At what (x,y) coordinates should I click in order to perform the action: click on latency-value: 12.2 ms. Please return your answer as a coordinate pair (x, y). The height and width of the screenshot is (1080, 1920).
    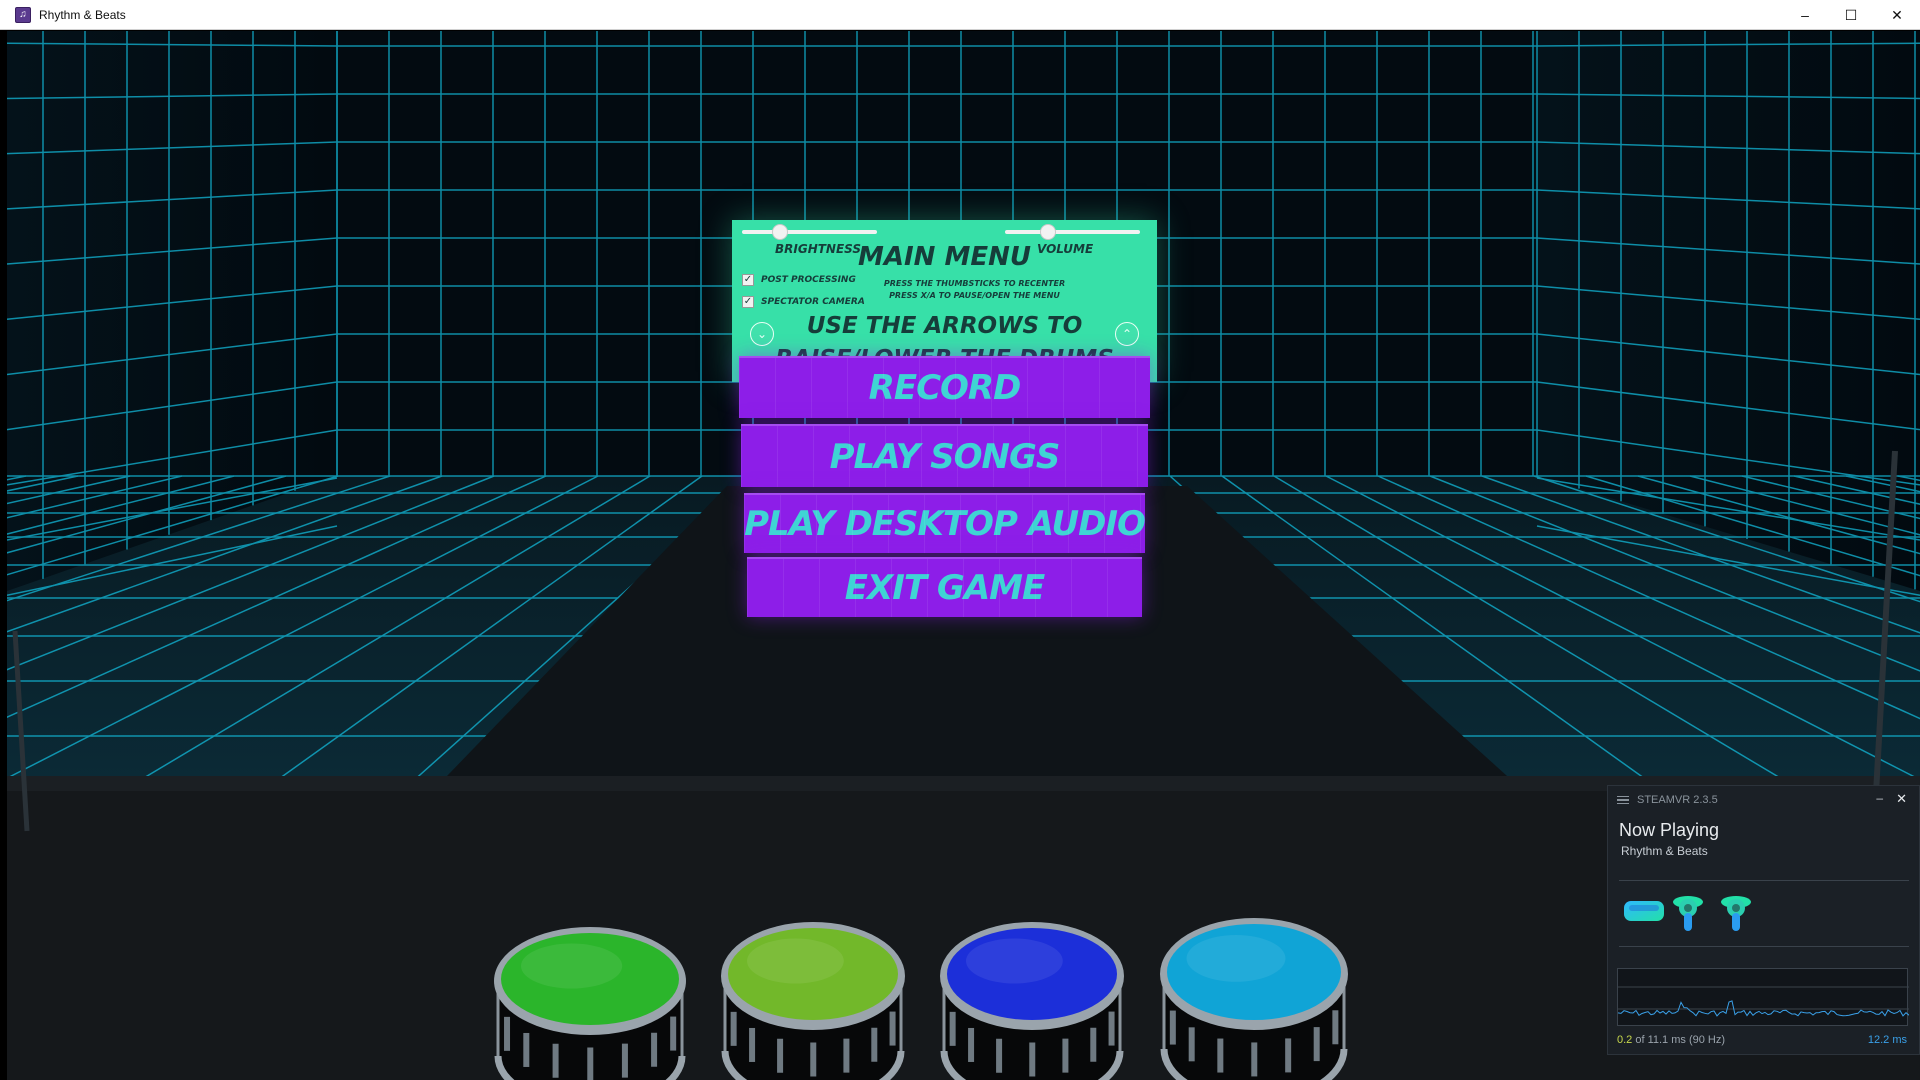
    Looking at the image, I should click on (1887, 1040).